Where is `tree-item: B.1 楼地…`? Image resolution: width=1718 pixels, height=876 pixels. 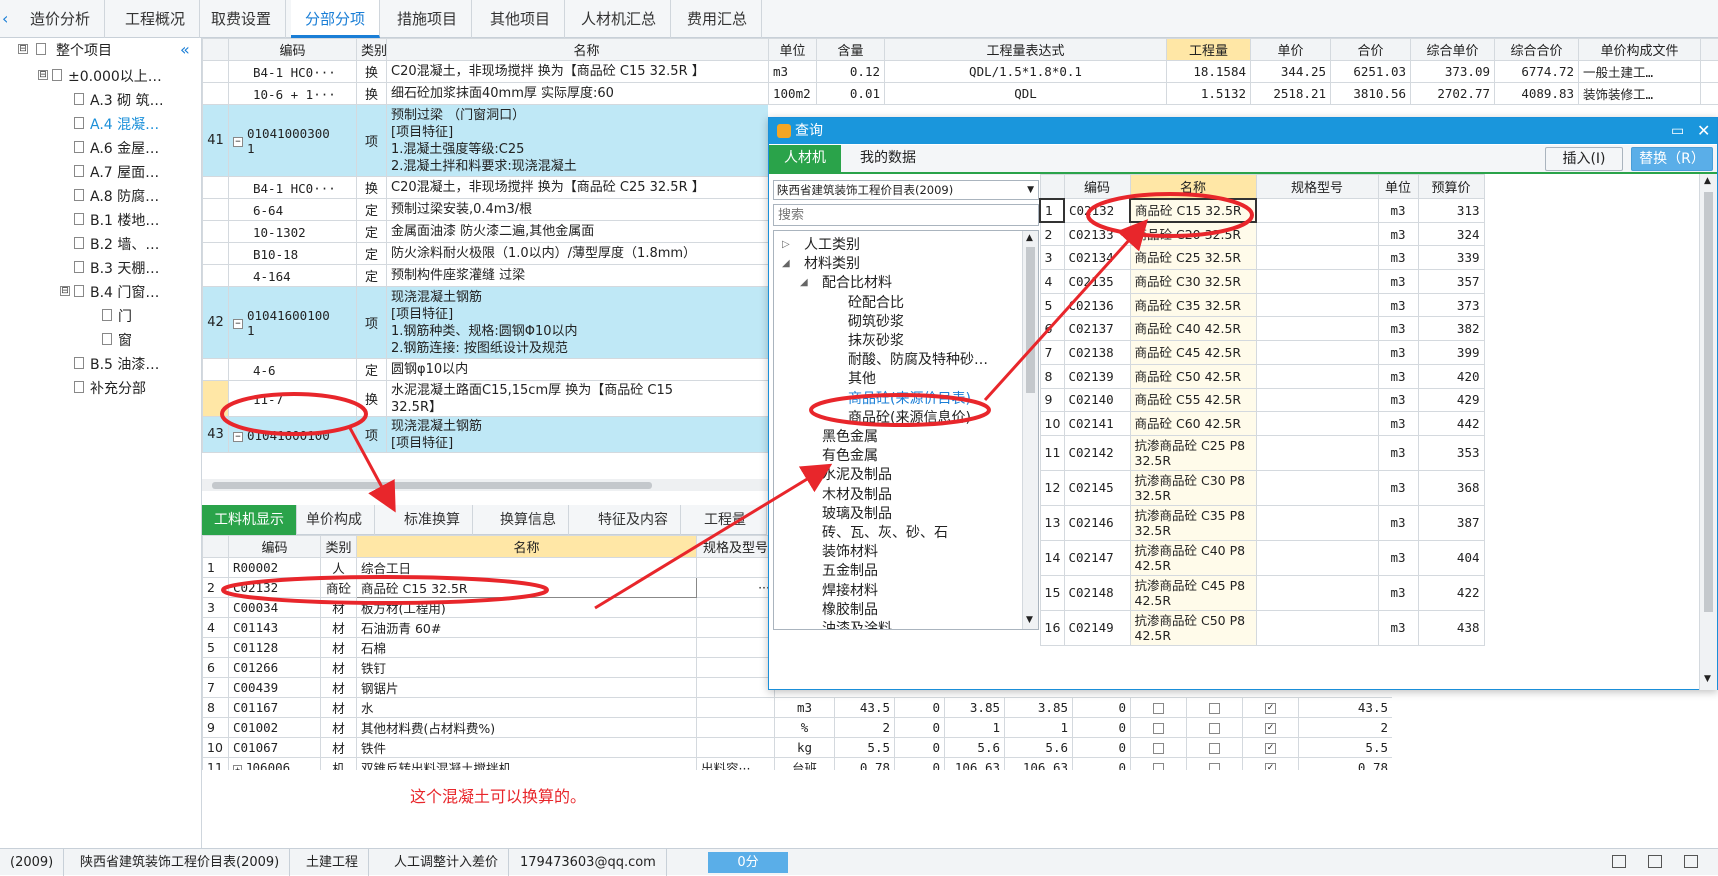 tree-item: B.1 楼地… is located at coordinates (140, 221).